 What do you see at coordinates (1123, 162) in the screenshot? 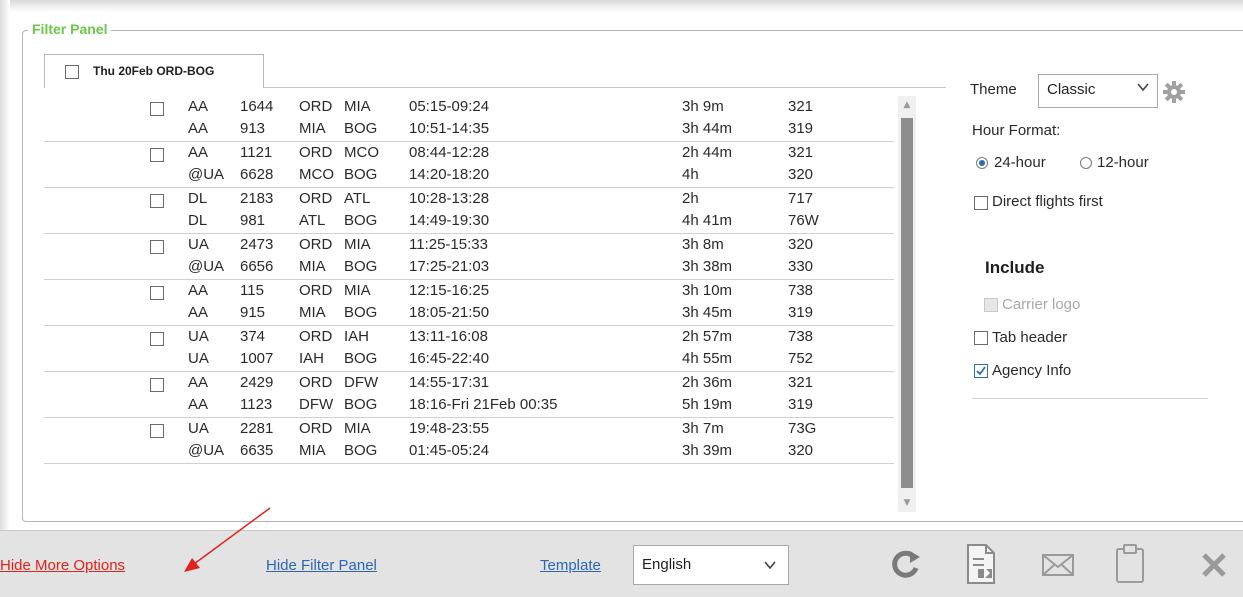
I see `hour-12-label: 12-hour` at bounding box center [1123, 162].